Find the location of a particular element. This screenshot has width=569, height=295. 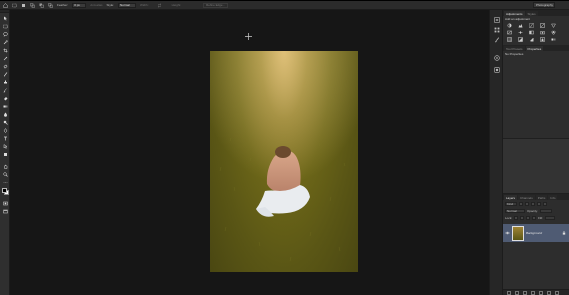

tab-paths: Paths is located at coordinates (541, 197).